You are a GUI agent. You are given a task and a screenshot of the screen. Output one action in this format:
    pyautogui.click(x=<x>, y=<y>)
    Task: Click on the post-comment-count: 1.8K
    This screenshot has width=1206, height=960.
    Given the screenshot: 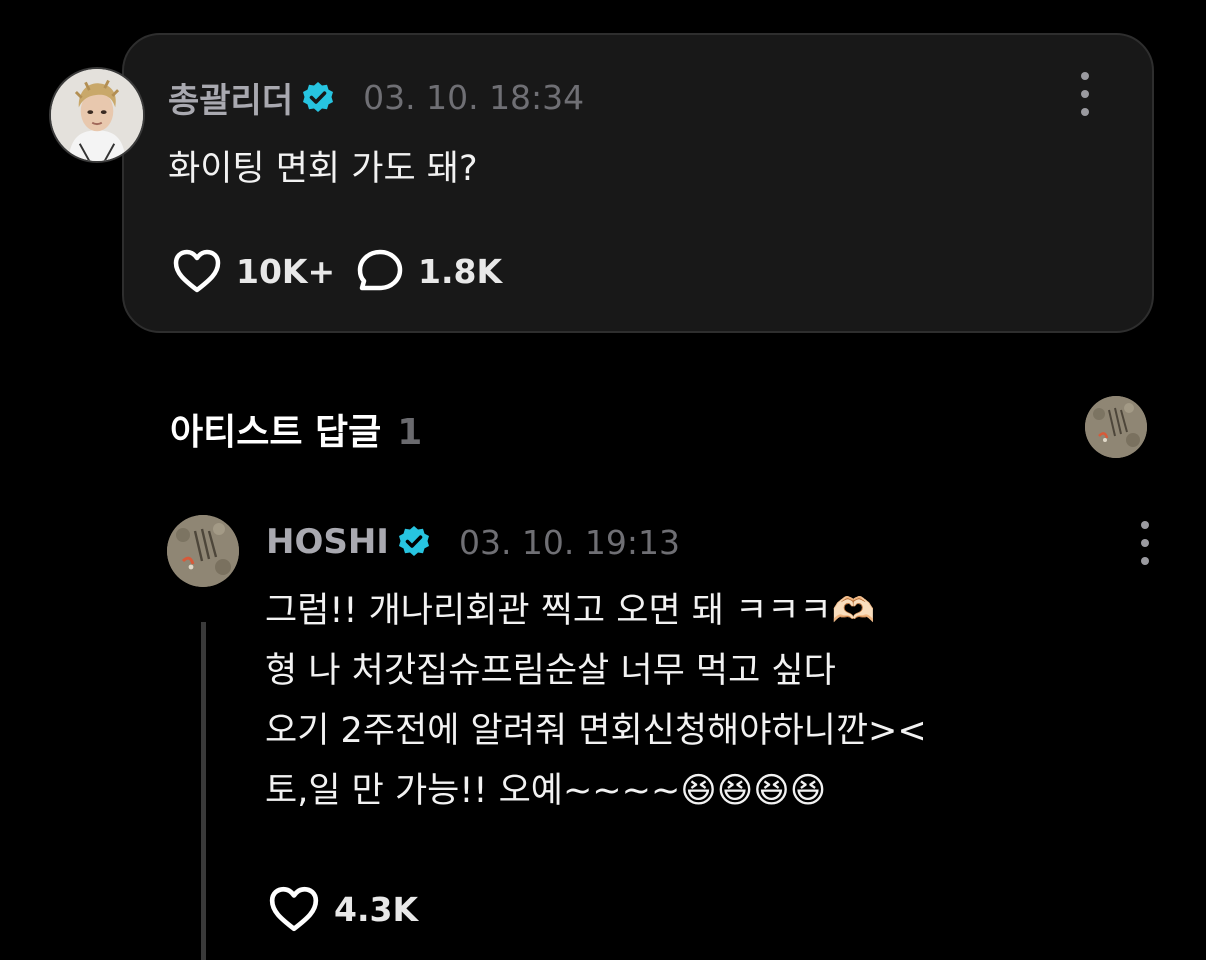 What is the action you would take?
    pyautogui.click(x=460, y=271)
    